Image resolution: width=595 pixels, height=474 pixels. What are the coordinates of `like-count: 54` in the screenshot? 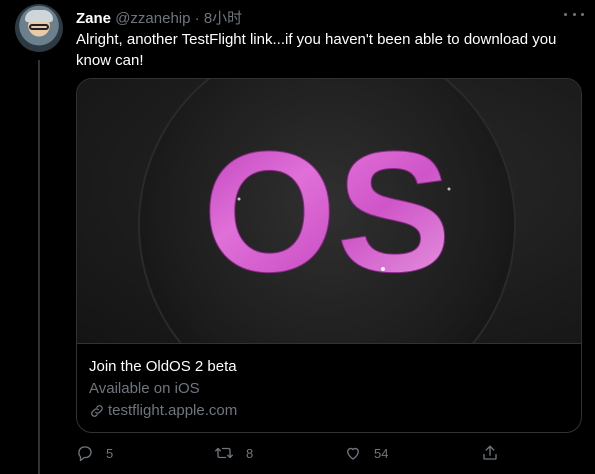 It's located at (381, 453).